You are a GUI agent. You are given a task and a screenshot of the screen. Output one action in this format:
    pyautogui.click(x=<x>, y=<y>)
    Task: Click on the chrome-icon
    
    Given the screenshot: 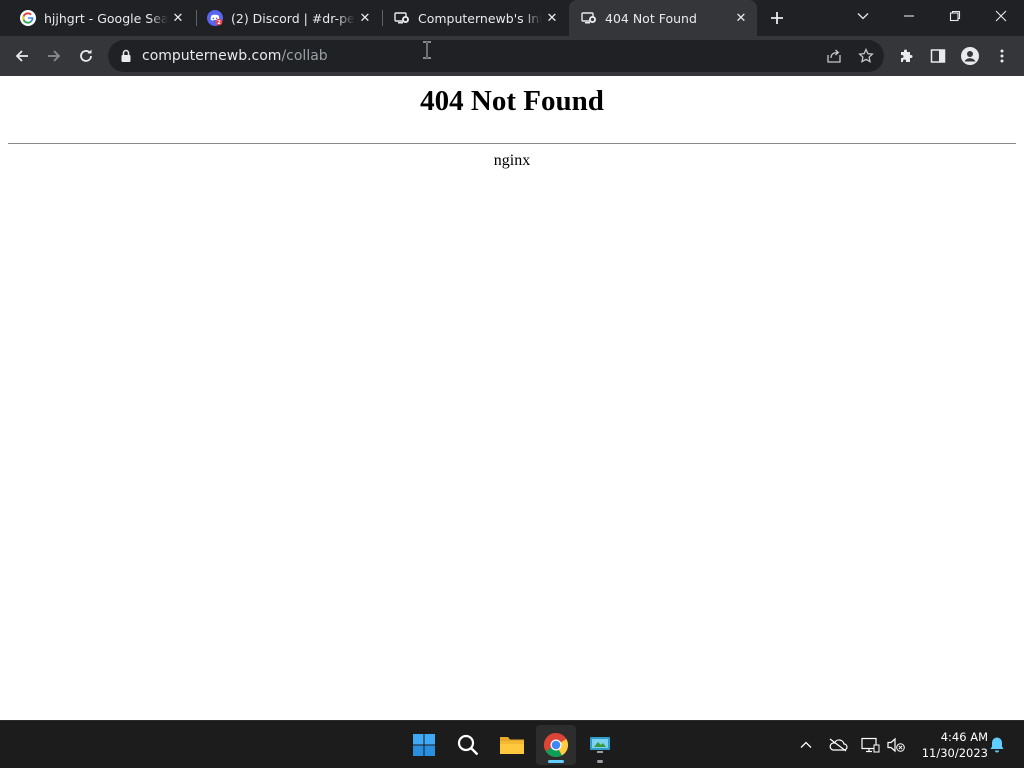 What is the action you would take?
    pyautogui.click(x=556, y=745)
    